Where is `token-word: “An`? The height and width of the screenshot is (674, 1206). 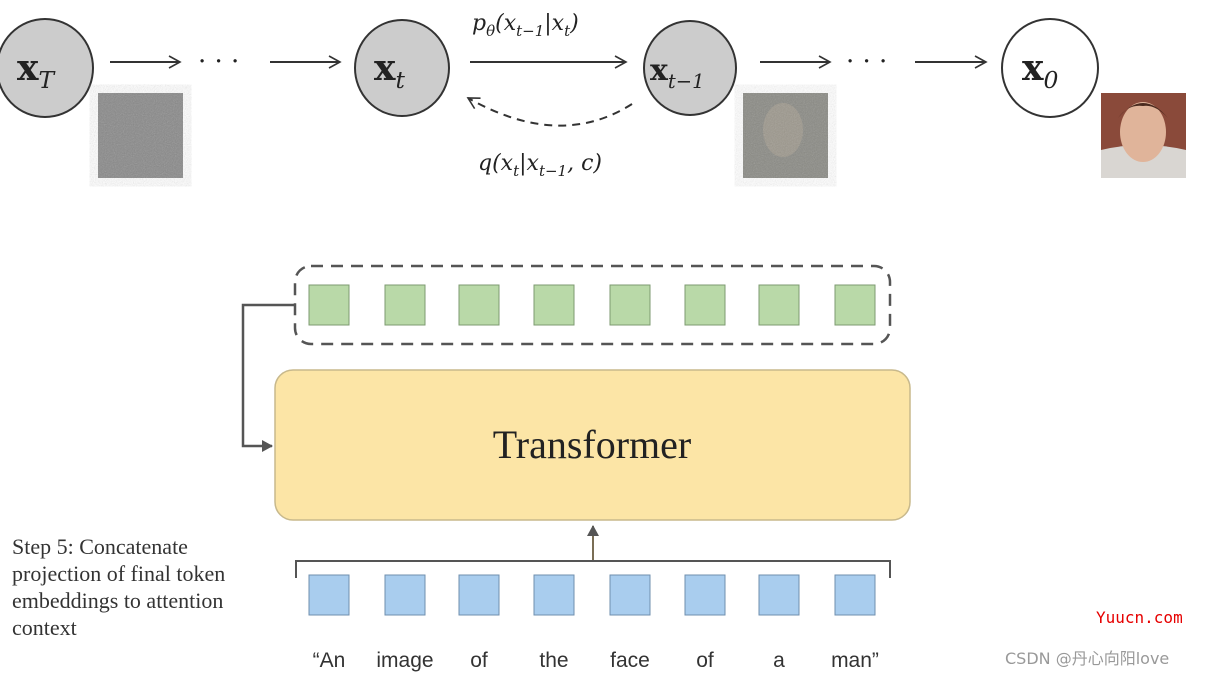
token-word: “An is located at coordinates (329, 660).